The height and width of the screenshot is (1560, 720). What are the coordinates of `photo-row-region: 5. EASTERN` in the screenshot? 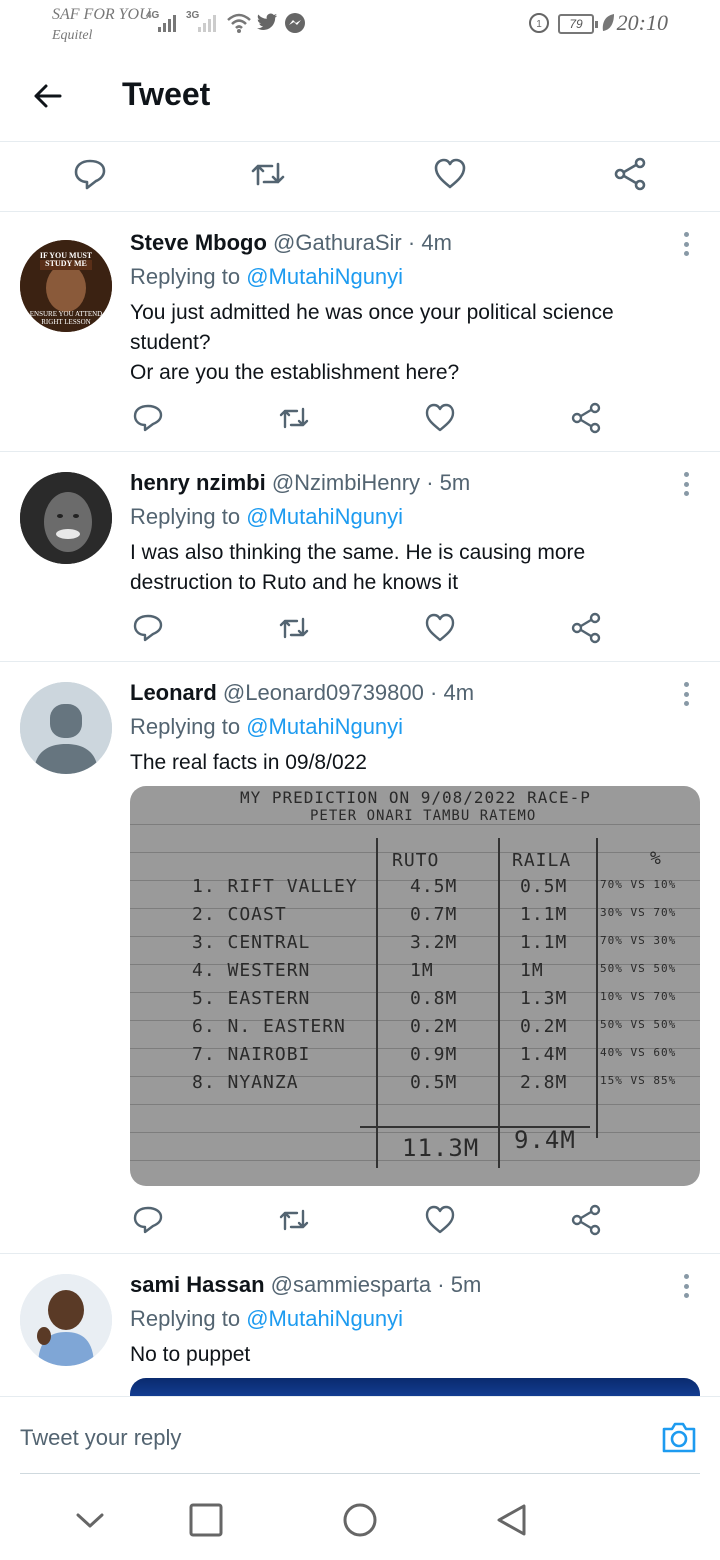 It's located at (251, 998).